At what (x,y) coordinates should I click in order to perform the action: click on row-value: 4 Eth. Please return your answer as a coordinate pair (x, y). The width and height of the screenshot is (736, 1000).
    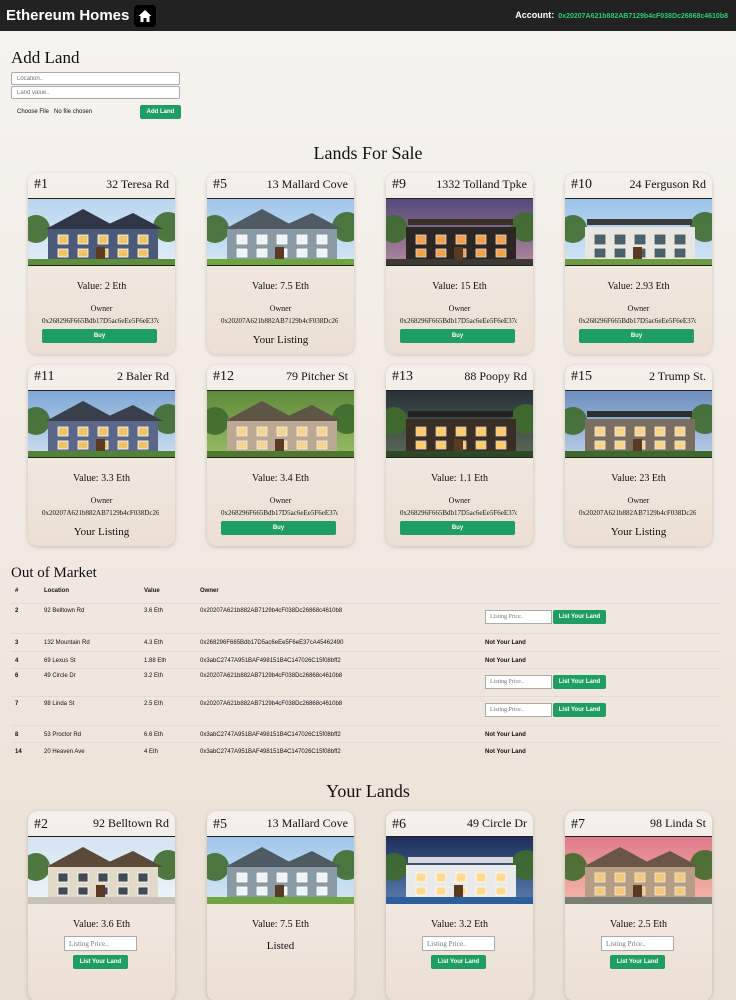
    Looking at the image, I should click on (151, 752).